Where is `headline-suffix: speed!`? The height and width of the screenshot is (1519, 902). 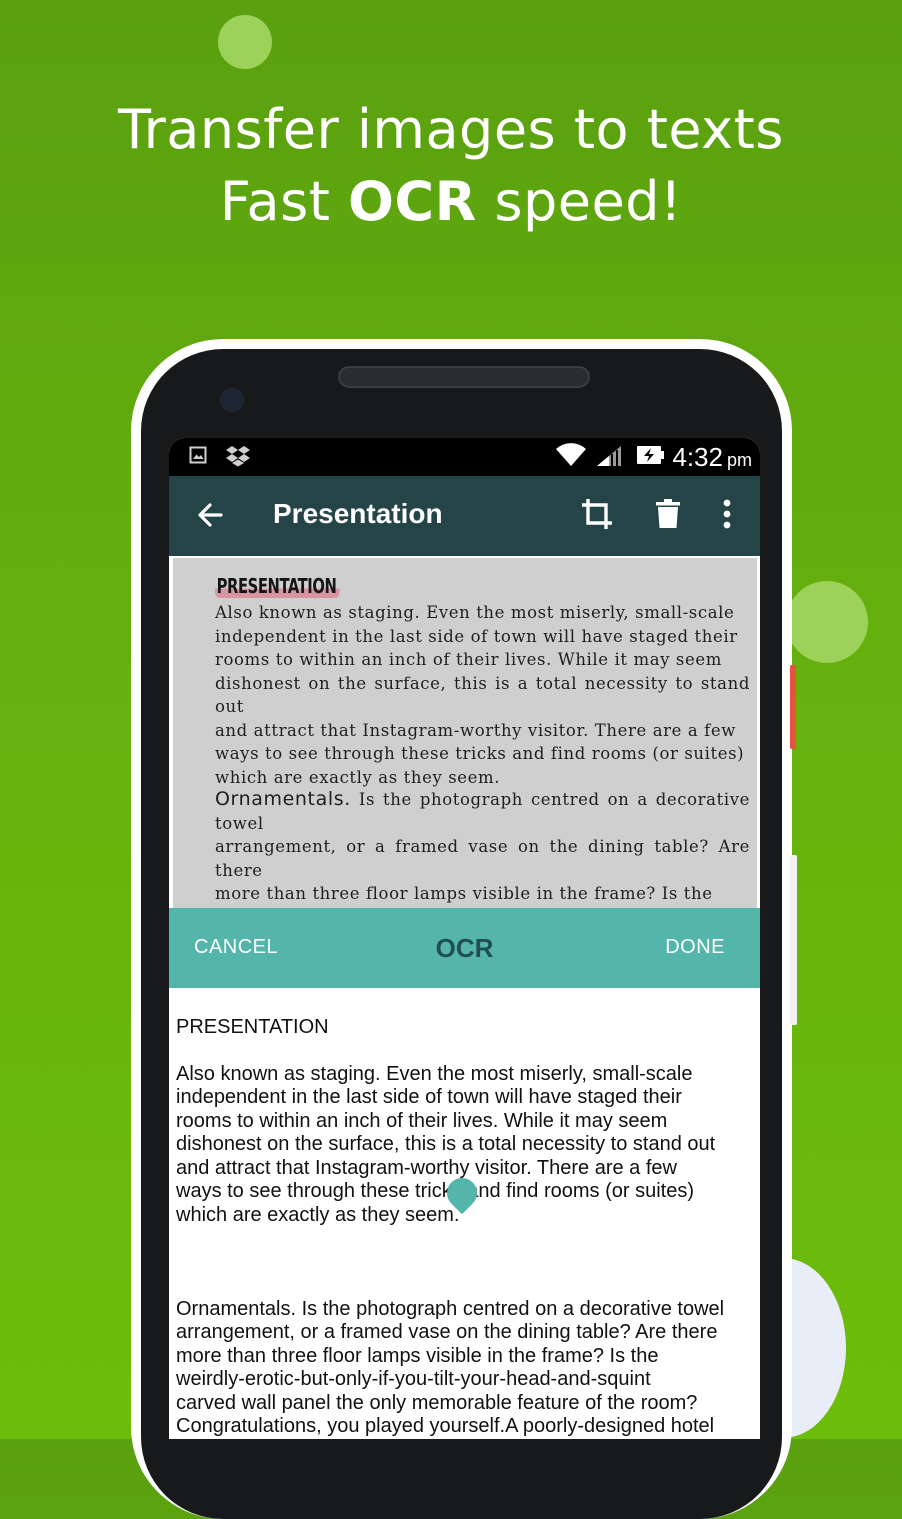 headline-suffix: speed! is located at coordinates (579, 201).